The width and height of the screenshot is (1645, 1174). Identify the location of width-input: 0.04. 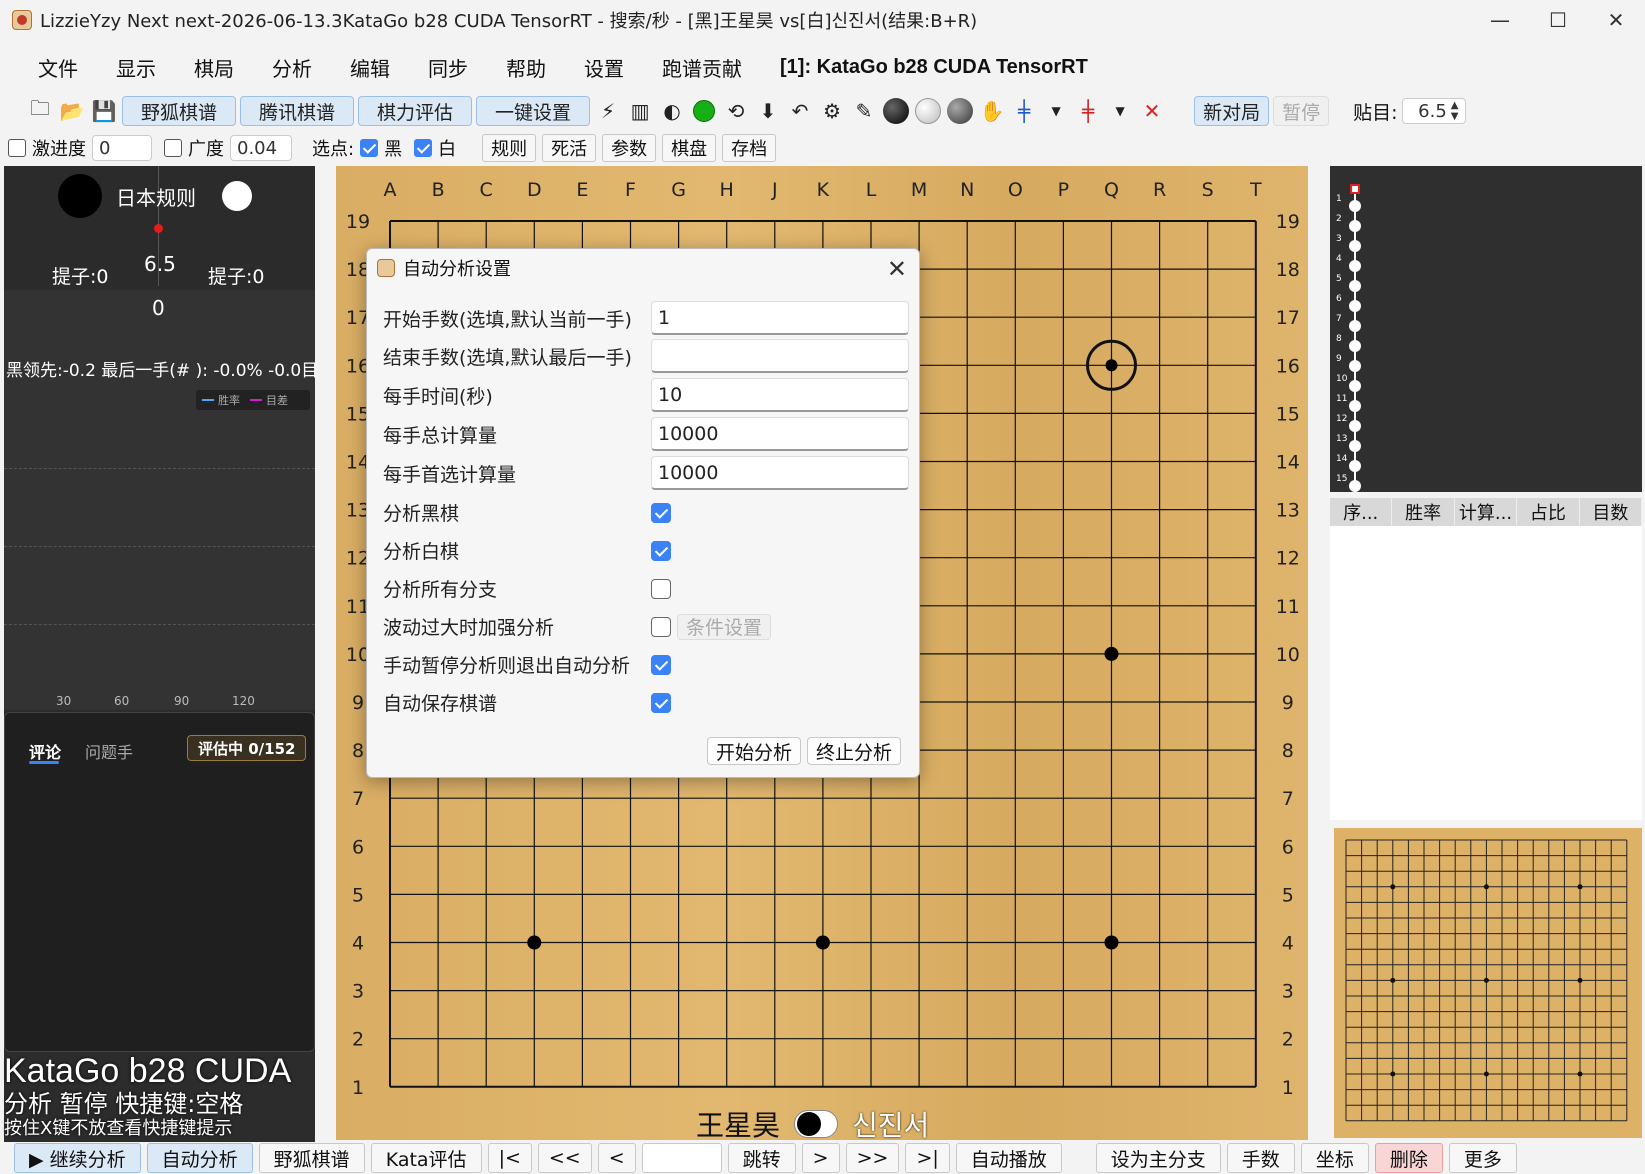
(261, 148).